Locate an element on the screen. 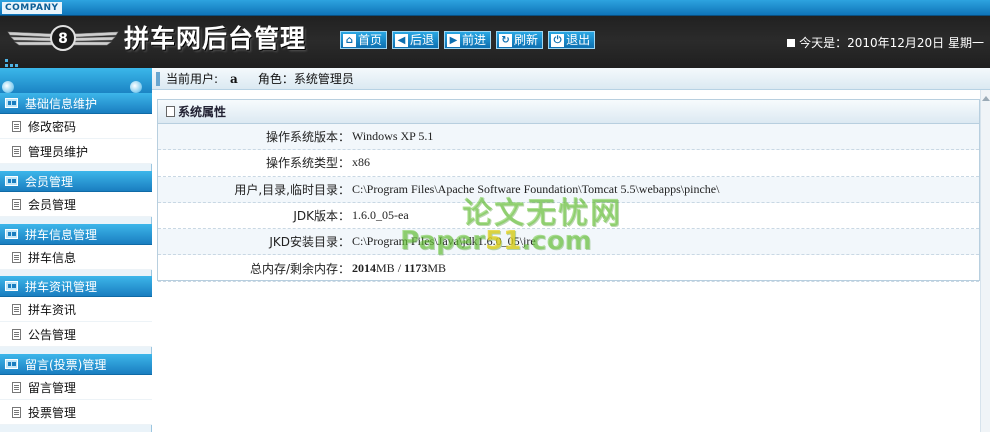 This screenshot has height=432, width=990. property-row: JDK版本： 1.6.0_05-ea is located at coordinates (568, 216).